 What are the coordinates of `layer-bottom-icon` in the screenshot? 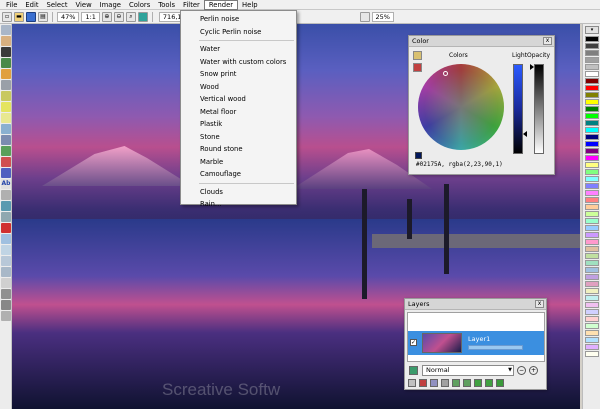 It's located at (489, 383).